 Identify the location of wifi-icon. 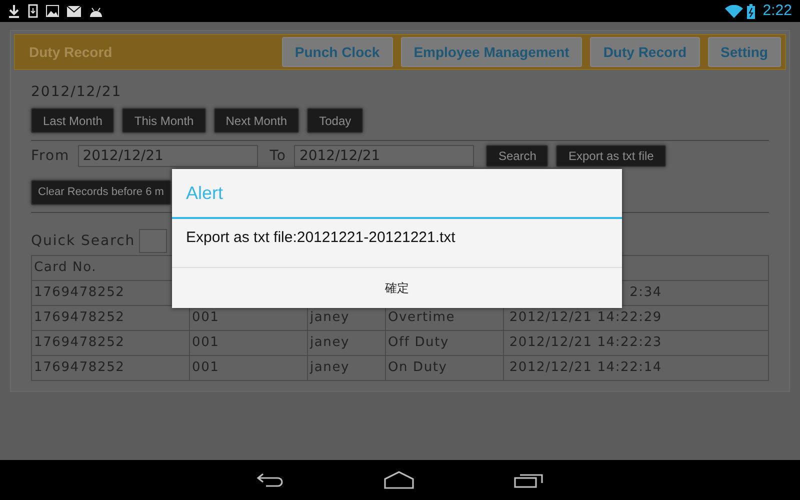
(733, 11).